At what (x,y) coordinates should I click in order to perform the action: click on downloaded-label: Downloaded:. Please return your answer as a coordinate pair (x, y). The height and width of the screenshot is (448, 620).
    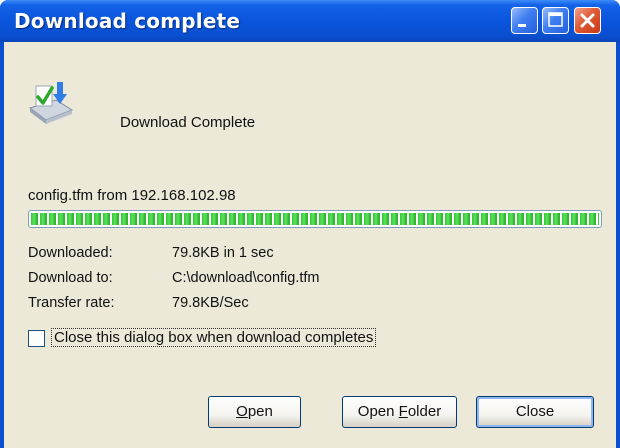
    Looking at the image, I should click on (70, 253).